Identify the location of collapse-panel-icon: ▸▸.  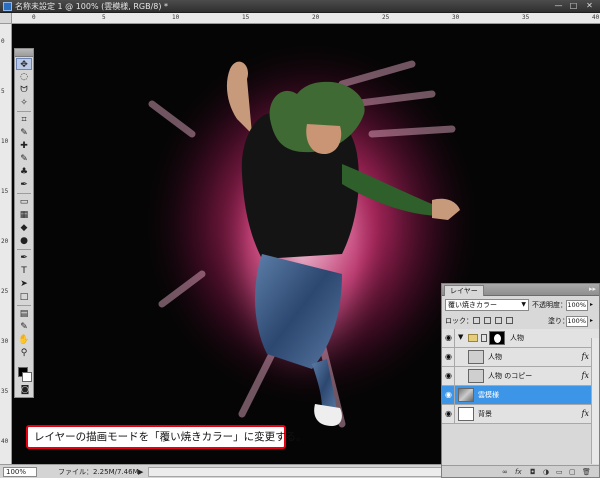
(592, 289).